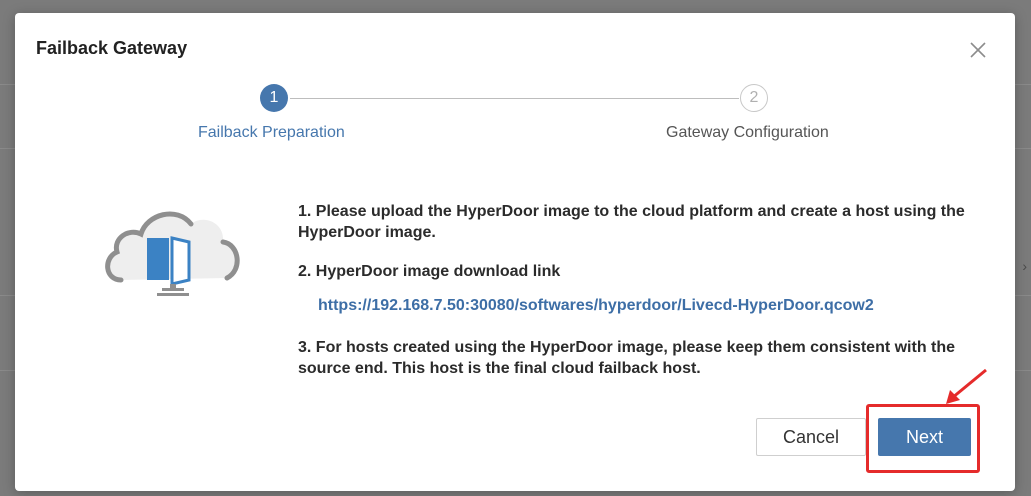 This screenshot has height=496, width=1031. I want to click on step-2-indicator: 2, so click(754, 98).